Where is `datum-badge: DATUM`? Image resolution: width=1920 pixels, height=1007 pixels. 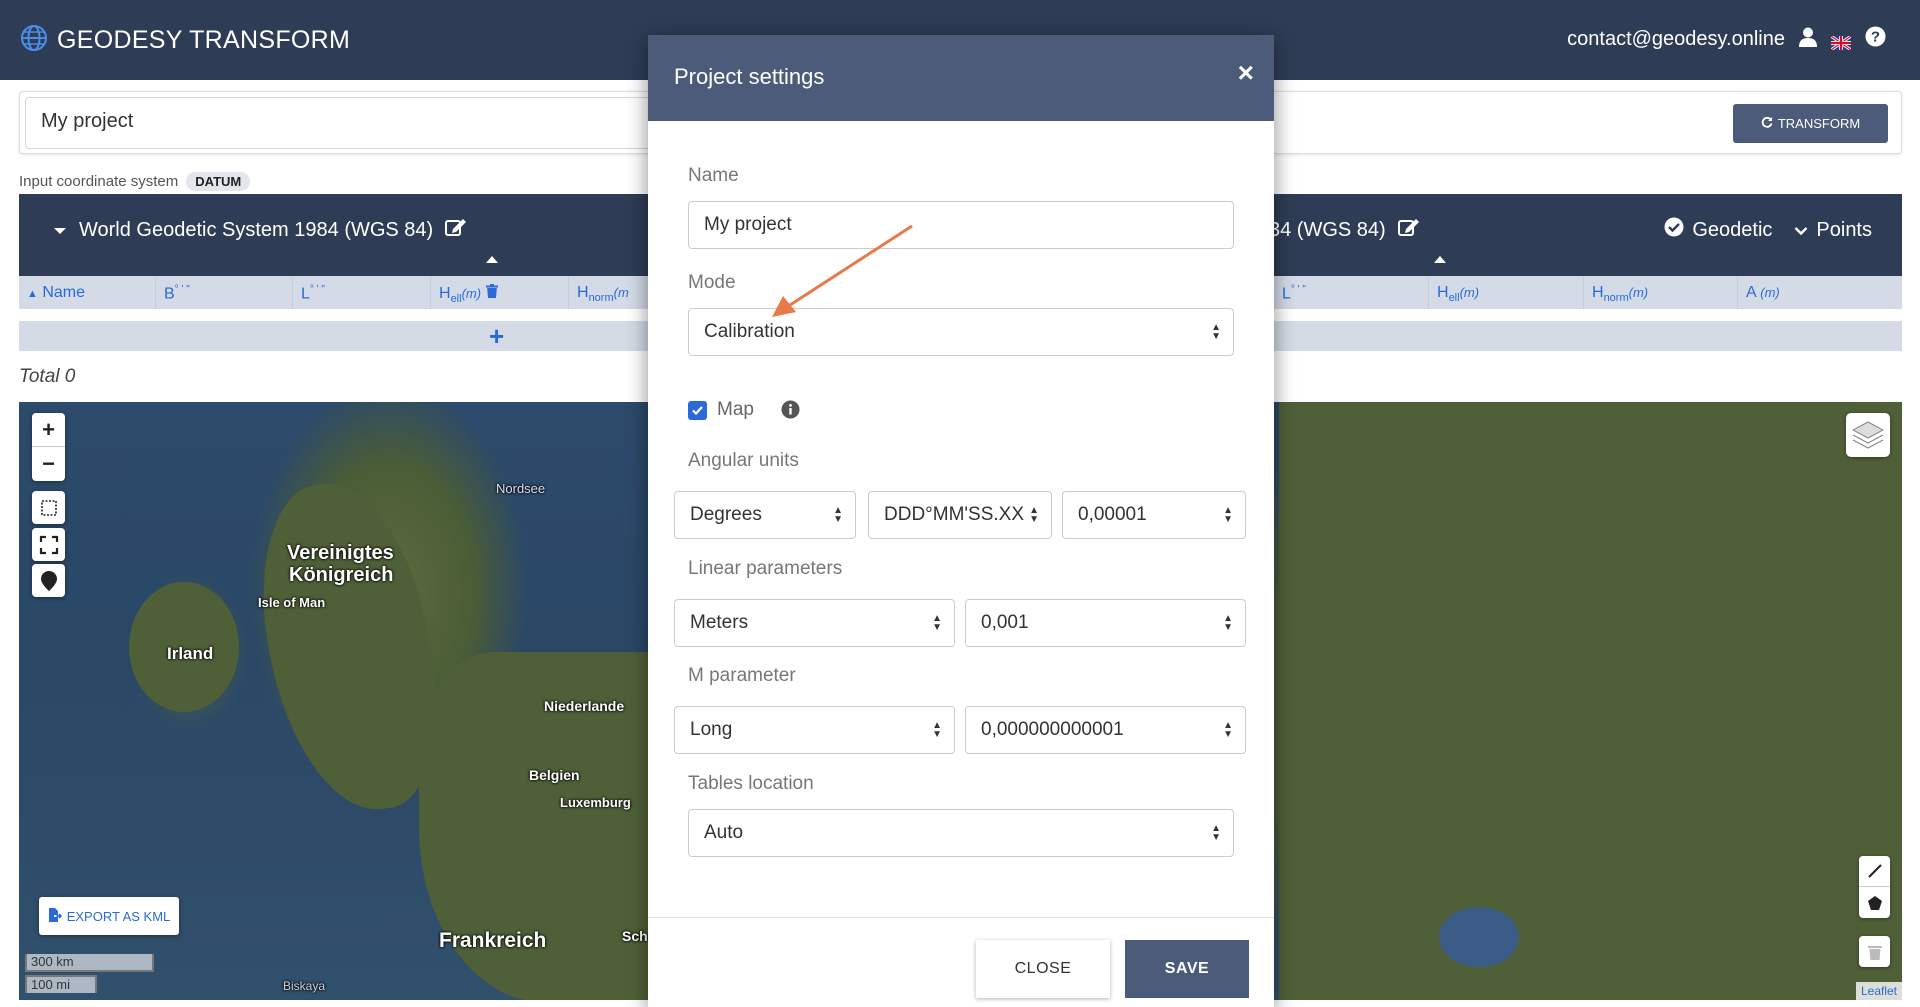 datum-badge: DATUM is located at coordinates (218, 181).